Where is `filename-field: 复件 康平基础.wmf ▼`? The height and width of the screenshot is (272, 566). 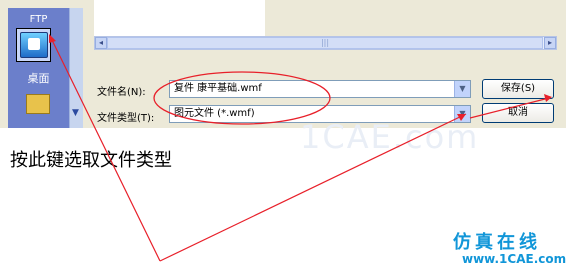
filename-field: 复件 康平基础.wmf ▼ is located at coordinates (320, 89).